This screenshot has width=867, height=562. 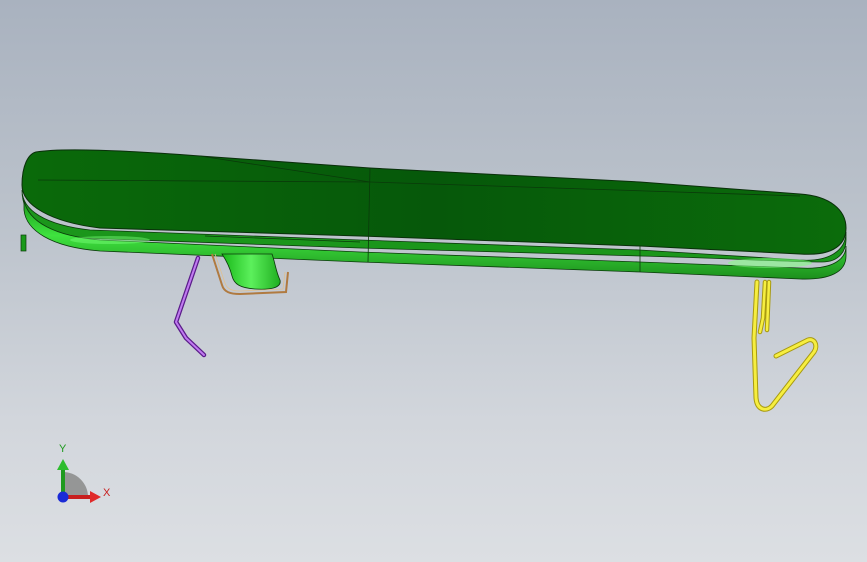 What do you see at coordinates (770, 263) in the screenshot?
I see `panel-highlight` at bounding box center [770, 263].